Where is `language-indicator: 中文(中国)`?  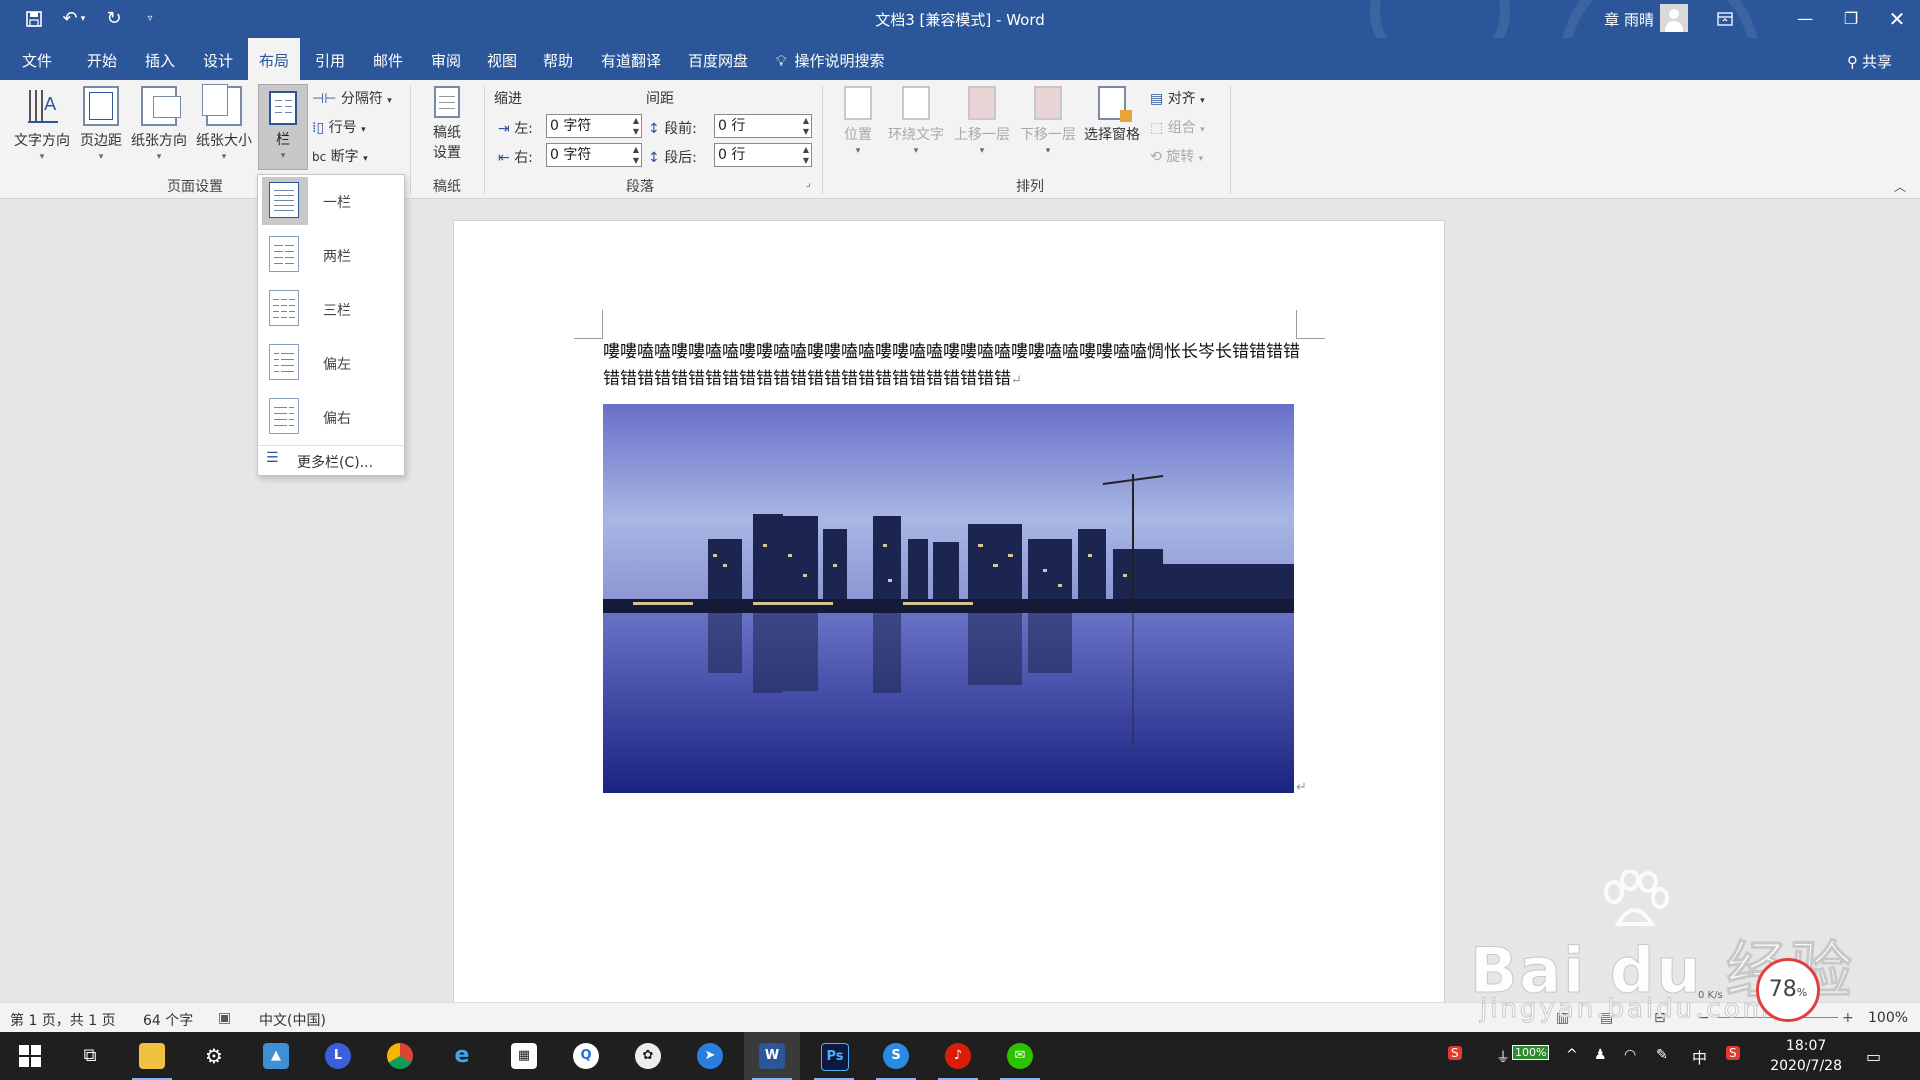 language-indicator: 中文(中国) is located at coordinates (292, 1020).